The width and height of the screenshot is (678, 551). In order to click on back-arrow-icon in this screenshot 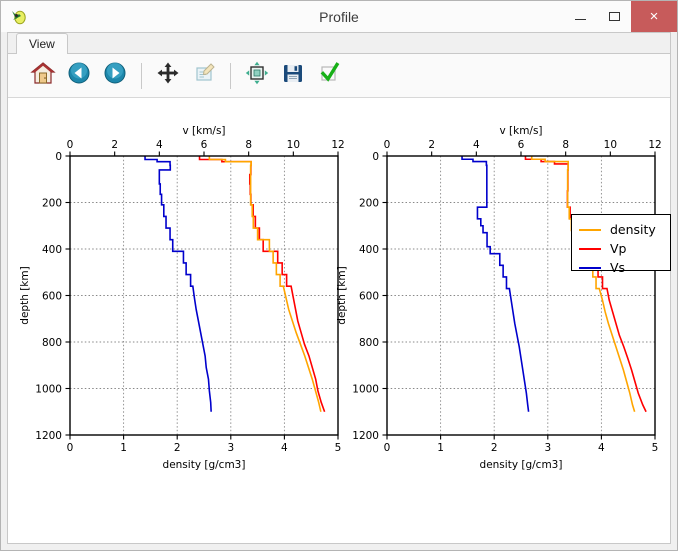, I will do `click(79, 75)`.